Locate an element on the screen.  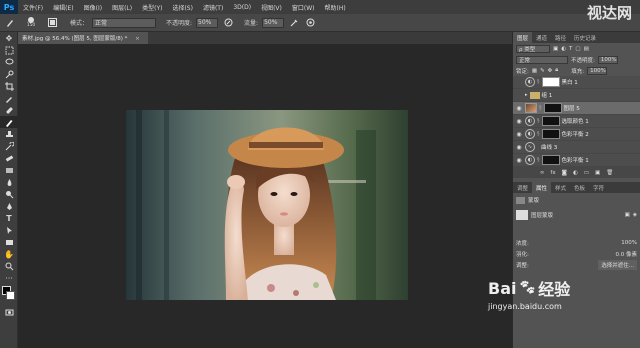
new-layer-icon: ▣ is located at coordinates (597, 173).